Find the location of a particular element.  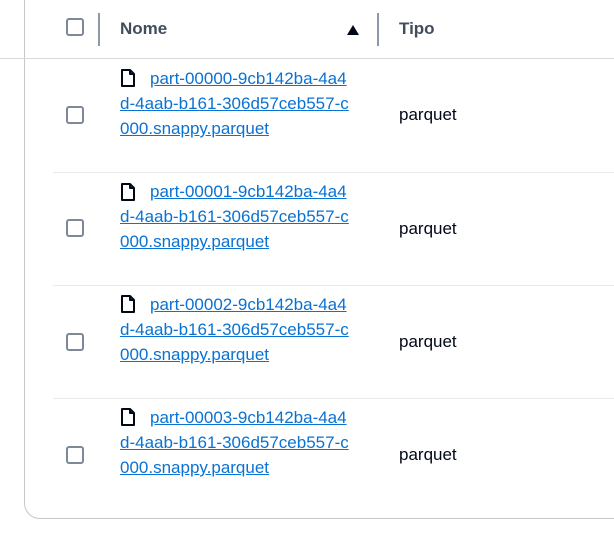

column-header-name: Nome is located at coordinates (143, 29).